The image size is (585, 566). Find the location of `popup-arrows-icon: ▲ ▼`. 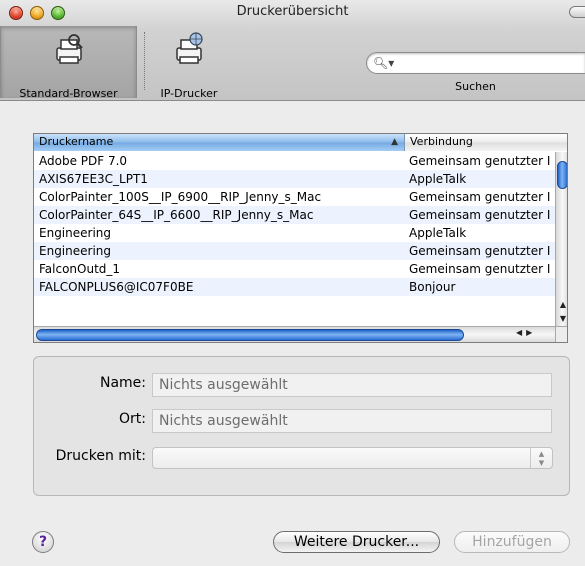

popup-arrows-icon: ▲ ▼ is located at coordinates (541, 458).